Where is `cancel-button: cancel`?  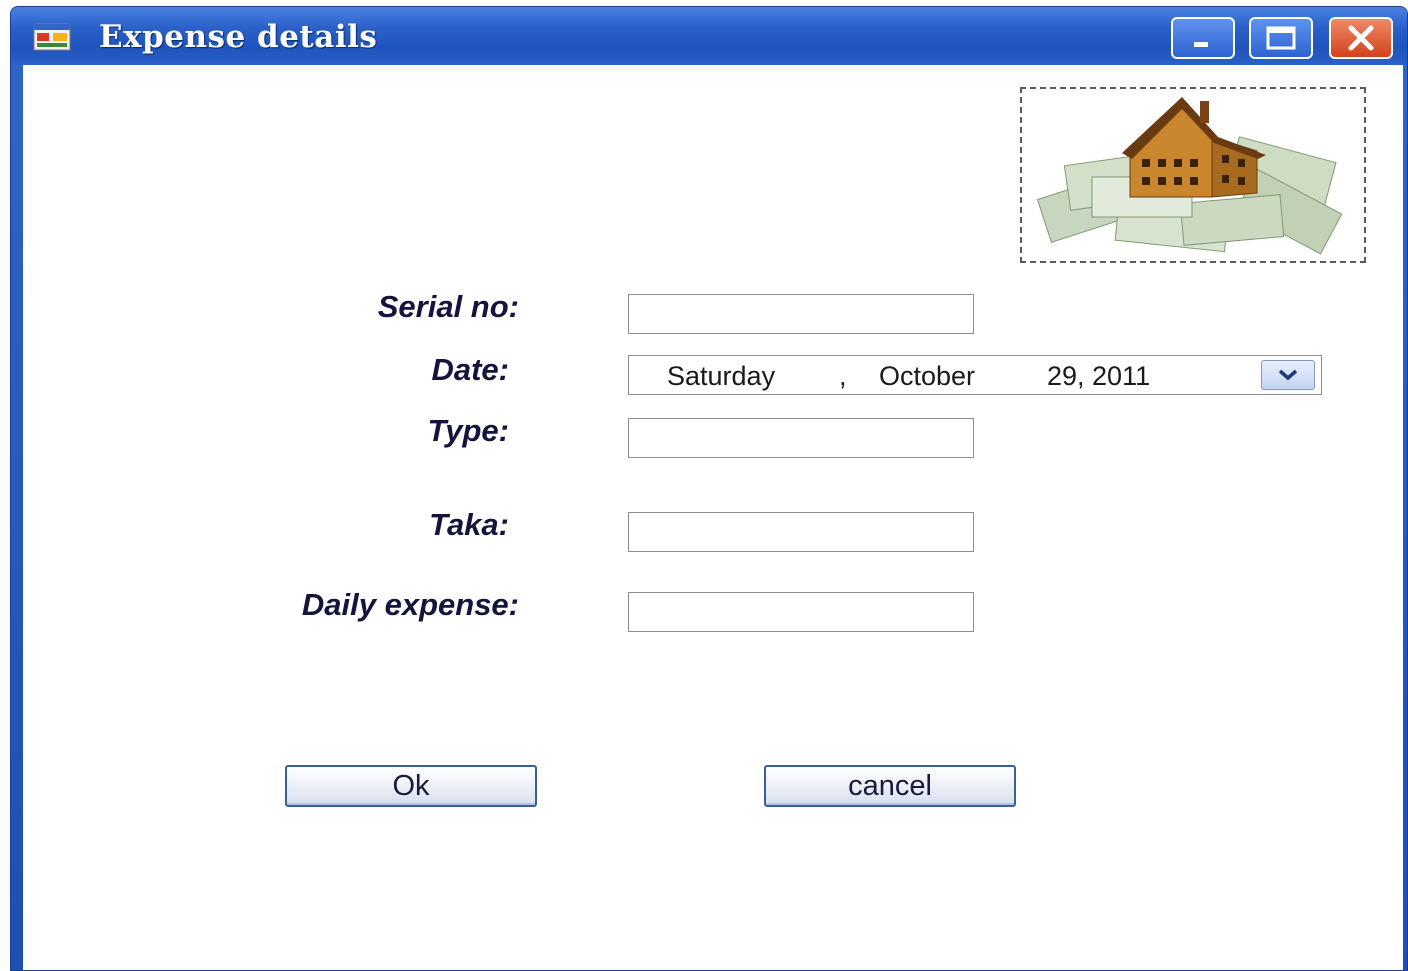
cancel-button: cancel is located at coordinates (890, 786).